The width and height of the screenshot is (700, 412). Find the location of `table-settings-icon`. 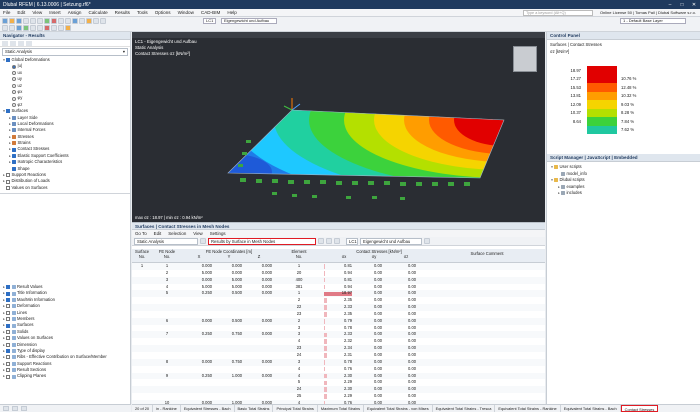

table-settings-icon is located at coordinates (337, 241).